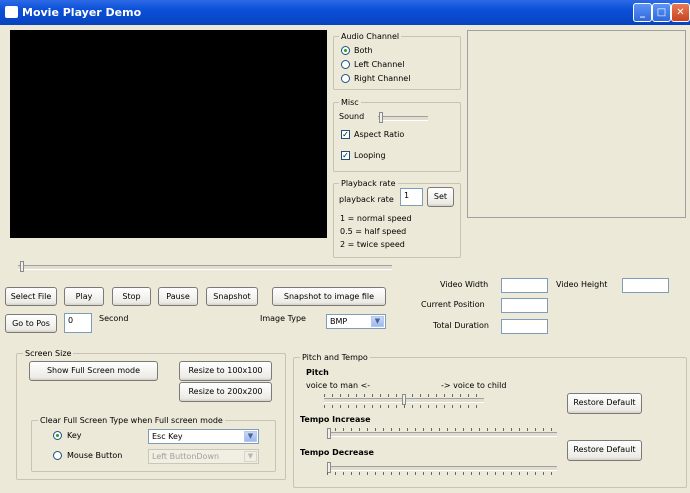 Image resolution: width=690 pixels, height=493 pixels. What do you see at coordinates (329, 296) in the screenshot?
I see `snapshot-to-file-button: Snapshot to image file` at bounding box center [329, 296].